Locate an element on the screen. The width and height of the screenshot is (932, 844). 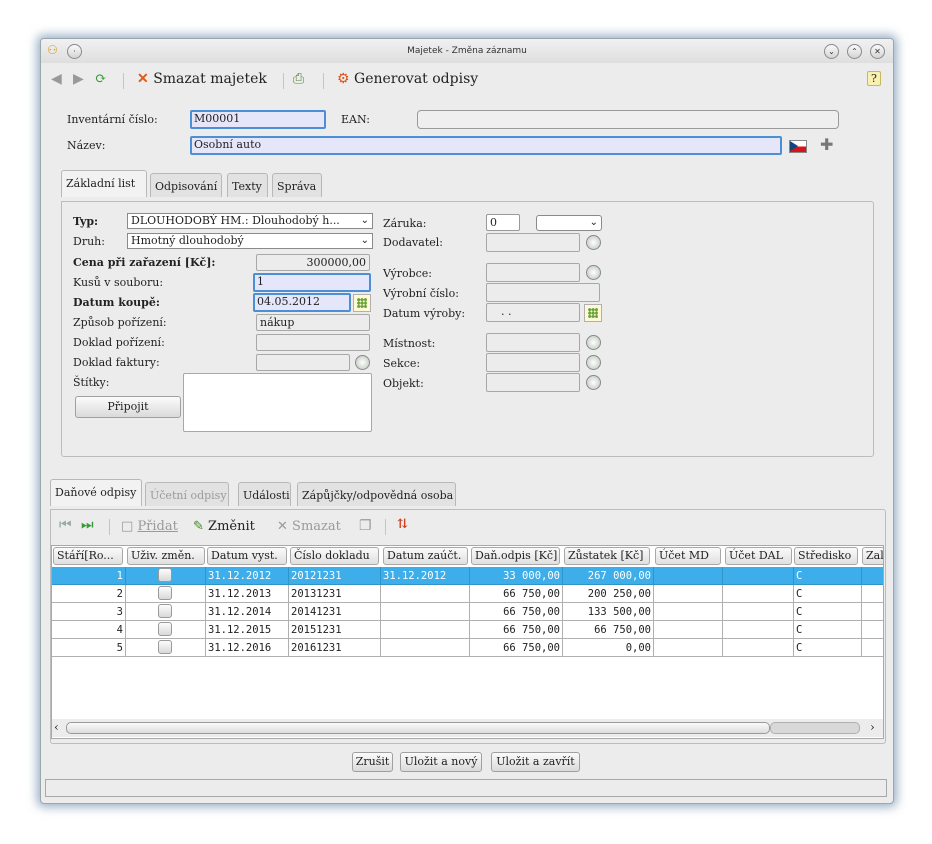
table-row: 2 31.12.2013 20131231 66 750,00 200 250,00 C is located at coordinates (467, 594).